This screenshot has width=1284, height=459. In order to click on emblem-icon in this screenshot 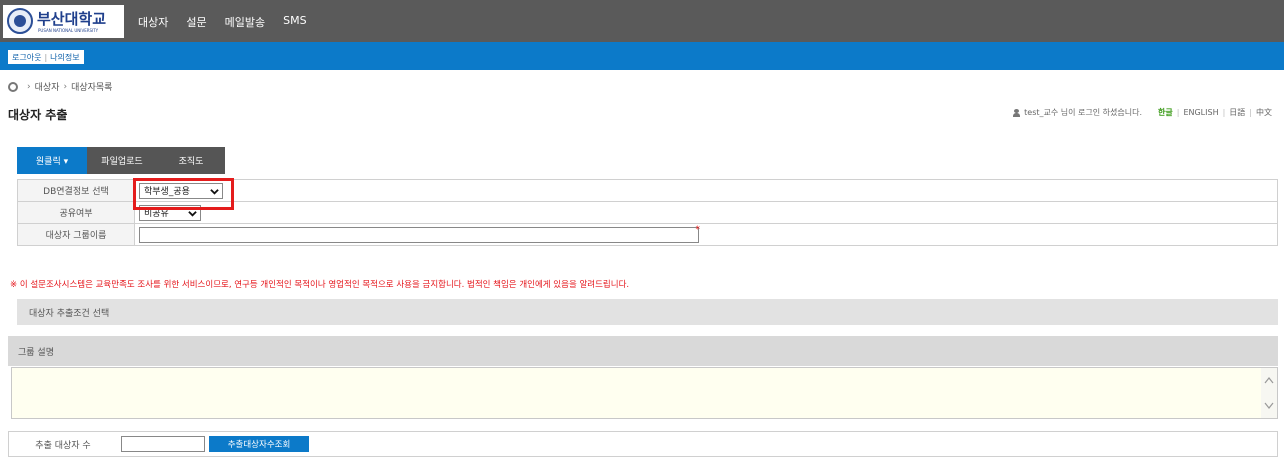, I will do `click(20, 21)`.